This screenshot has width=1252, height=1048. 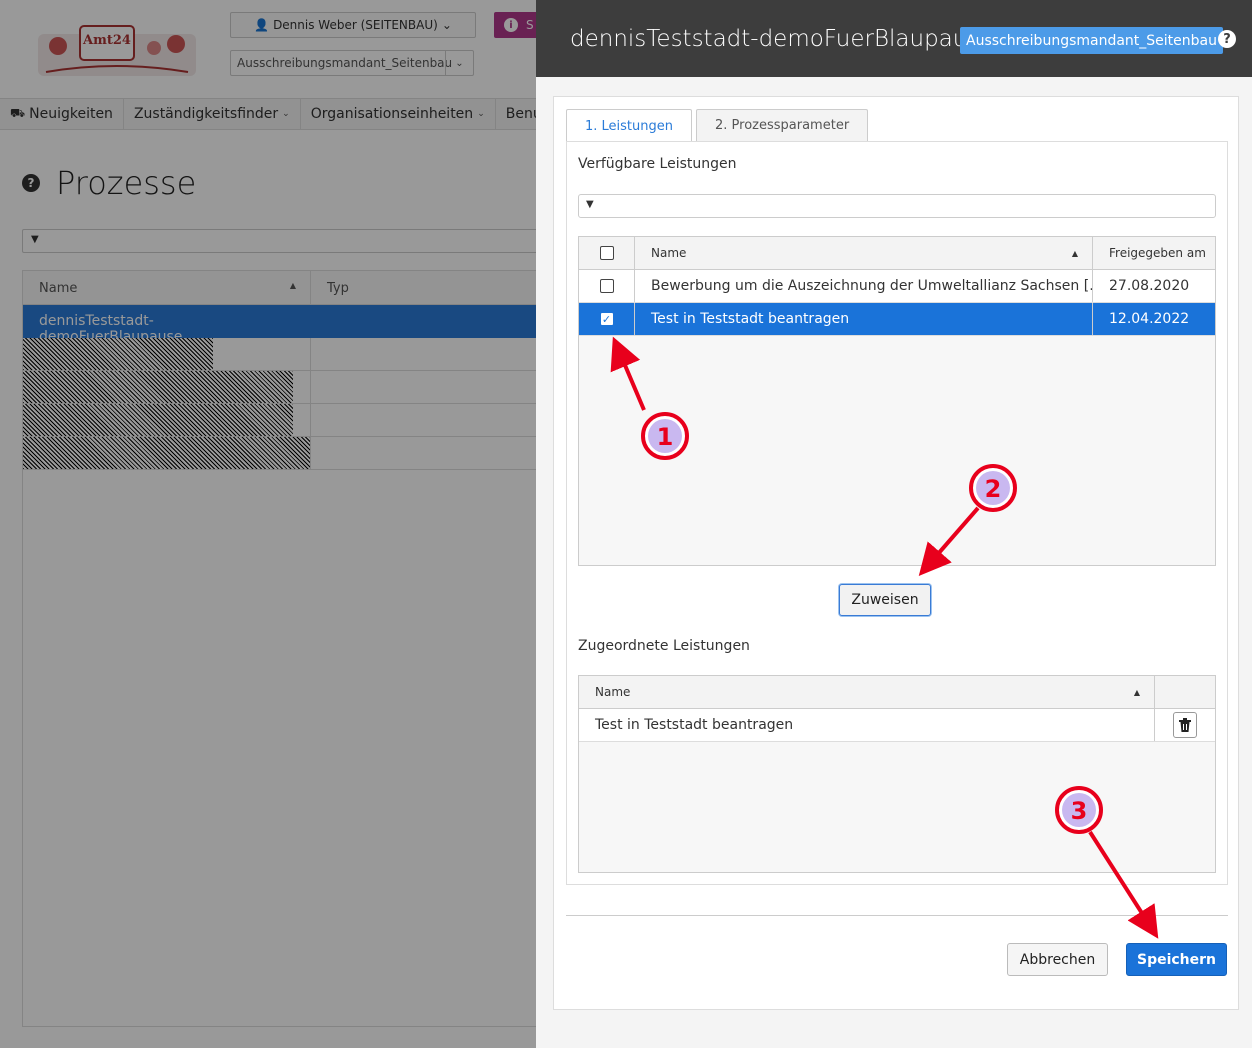 What do you see at coordinates (664, 646) in the screenshot?
I see `assigned-services-label: Zugeordnete Leistungen` at bounding box center [664, 646].